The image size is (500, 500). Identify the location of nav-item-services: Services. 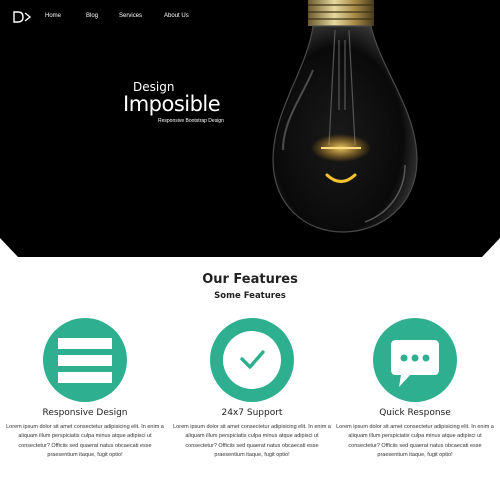
(130, 16).